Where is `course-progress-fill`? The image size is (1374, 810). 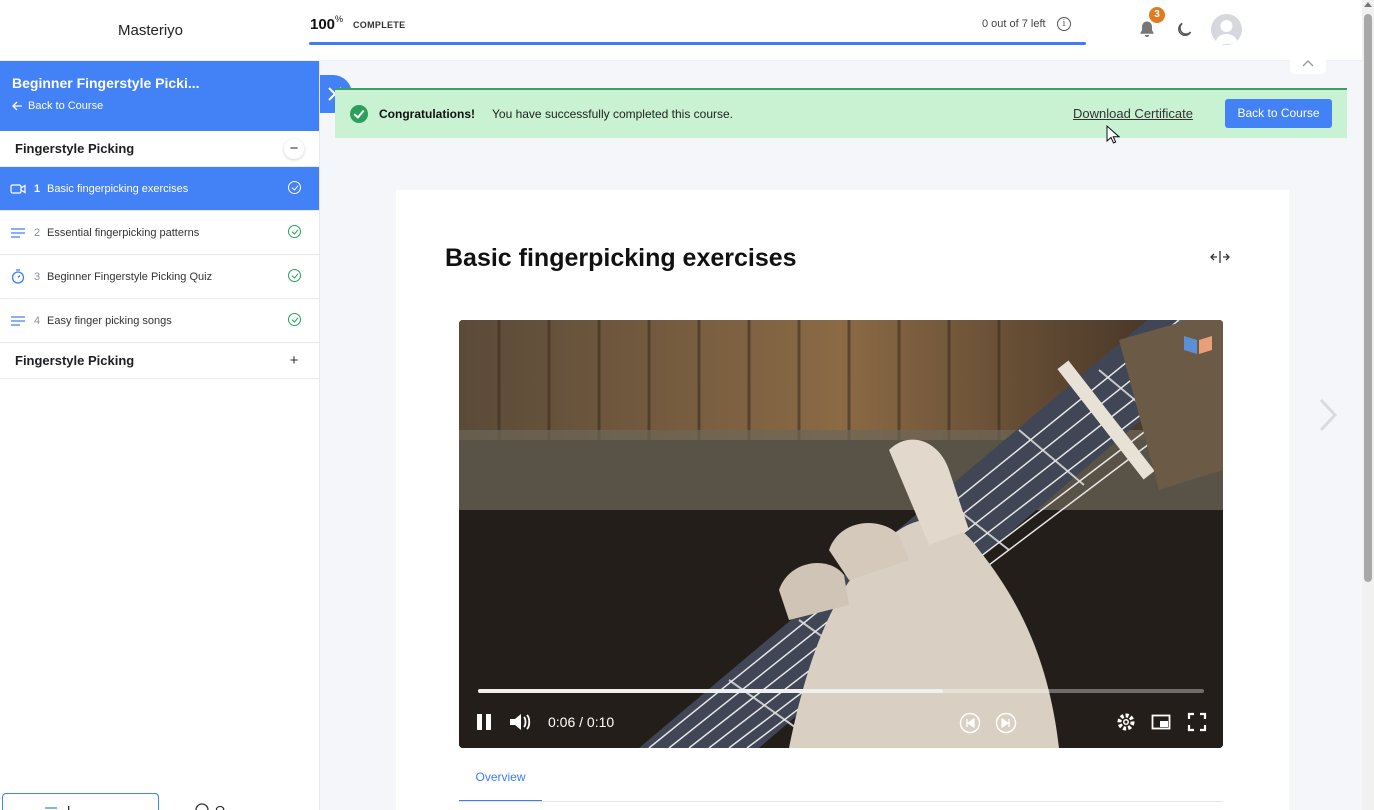
course-progress-fill is located at coordinates (697, 43).